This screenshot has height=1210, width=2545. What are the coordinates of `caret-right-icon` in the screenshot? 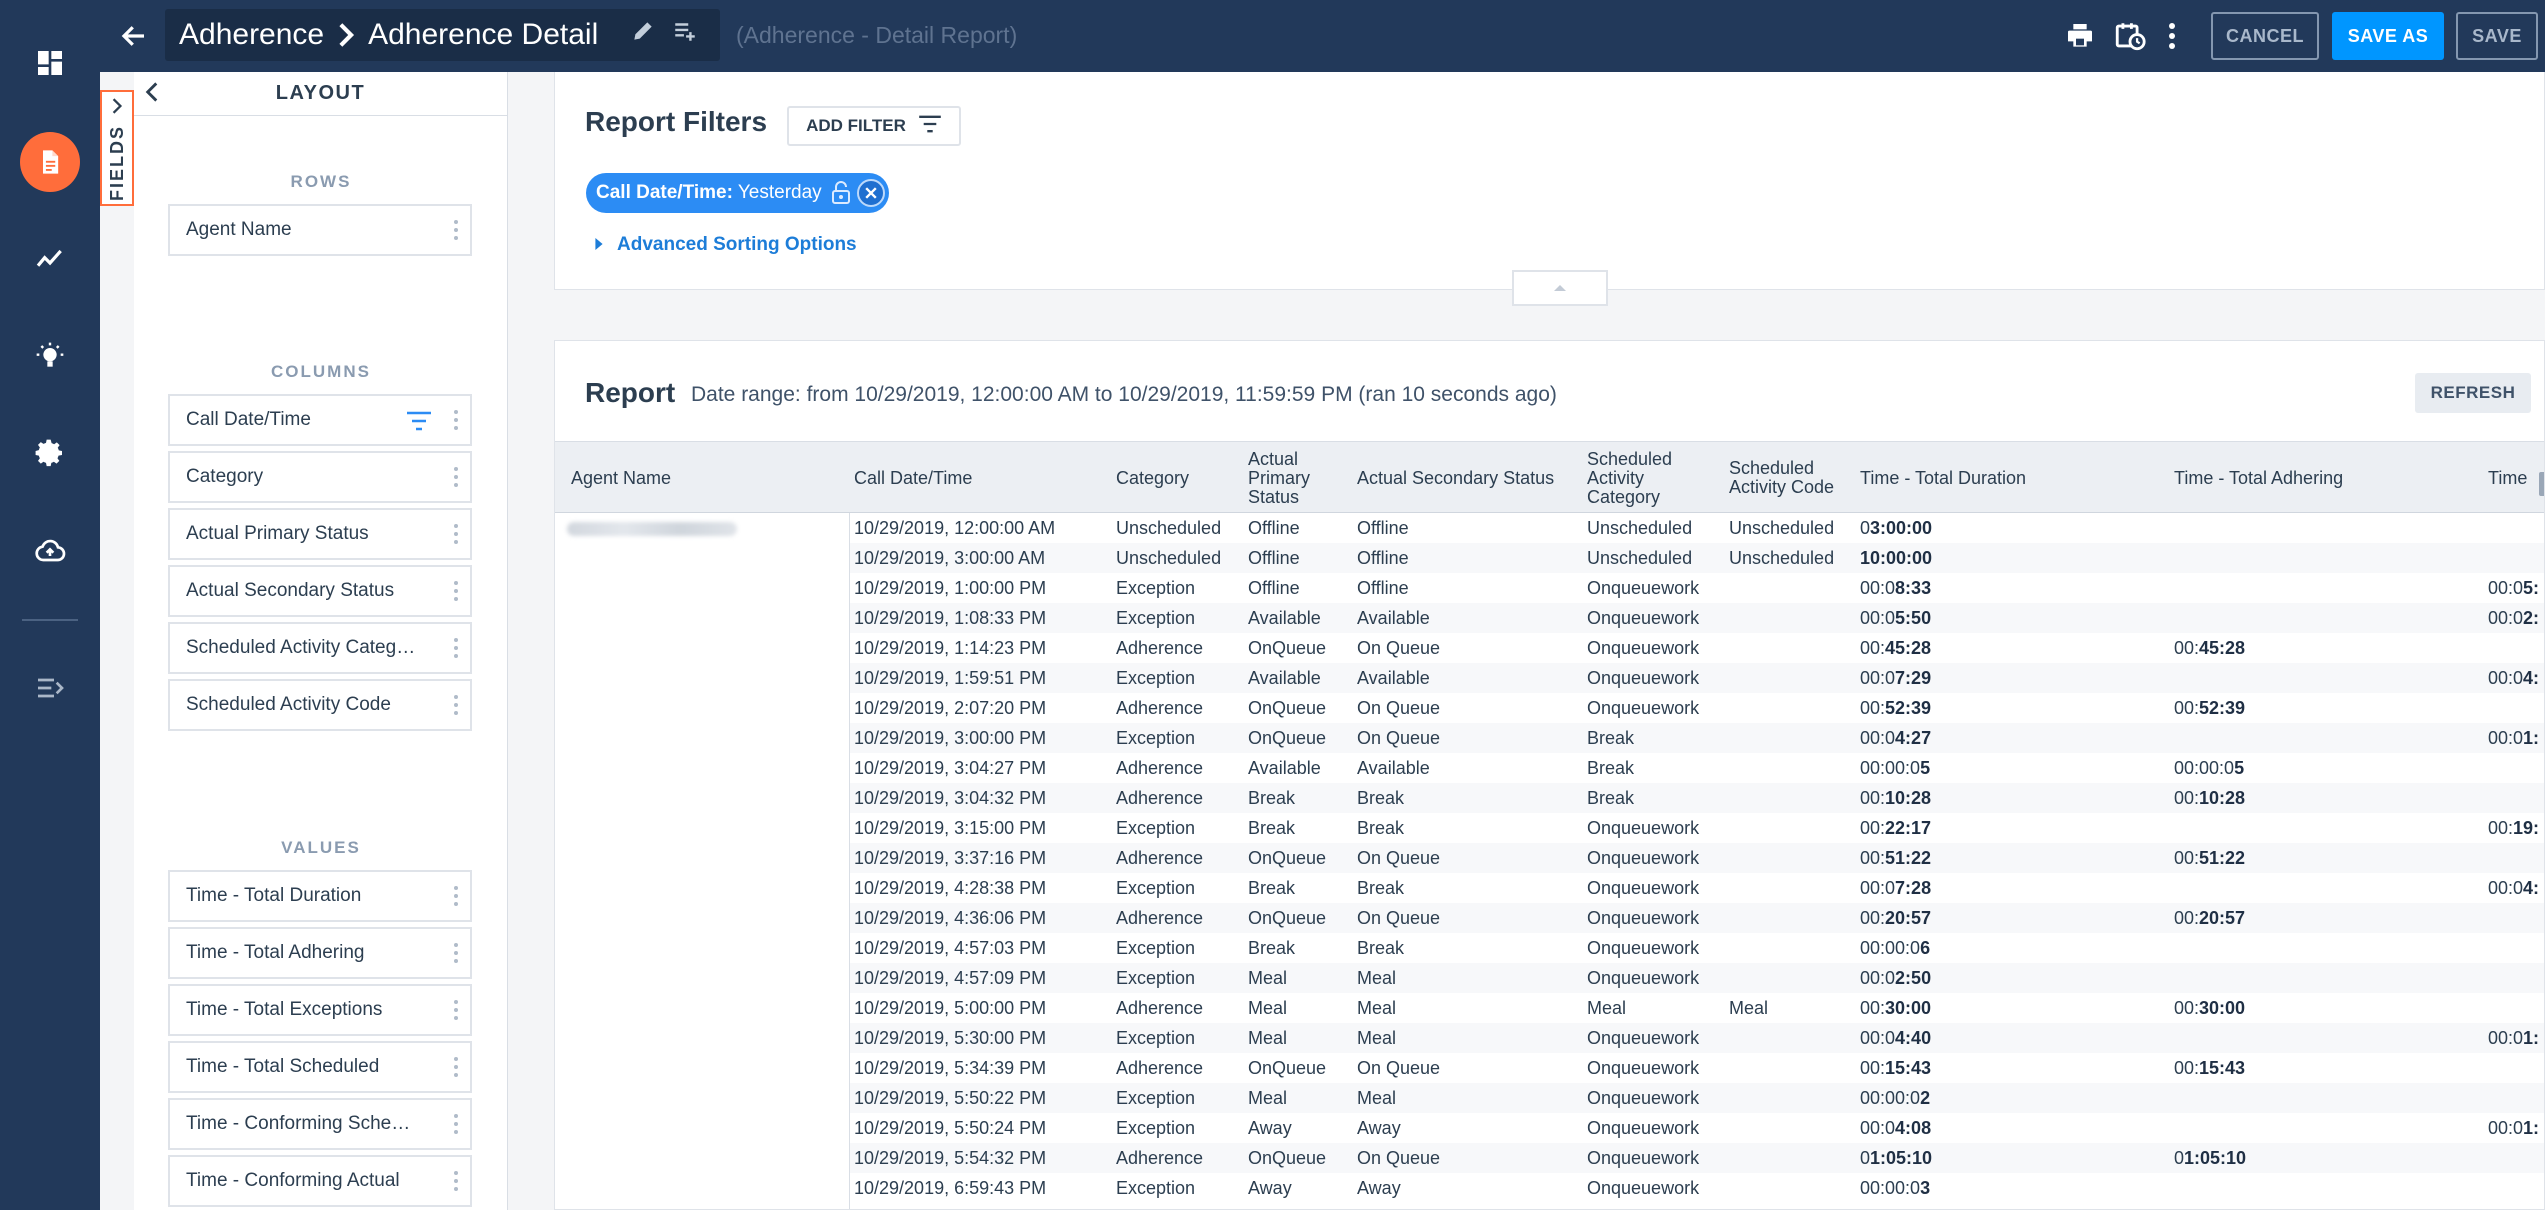 It's located at (599, 245).